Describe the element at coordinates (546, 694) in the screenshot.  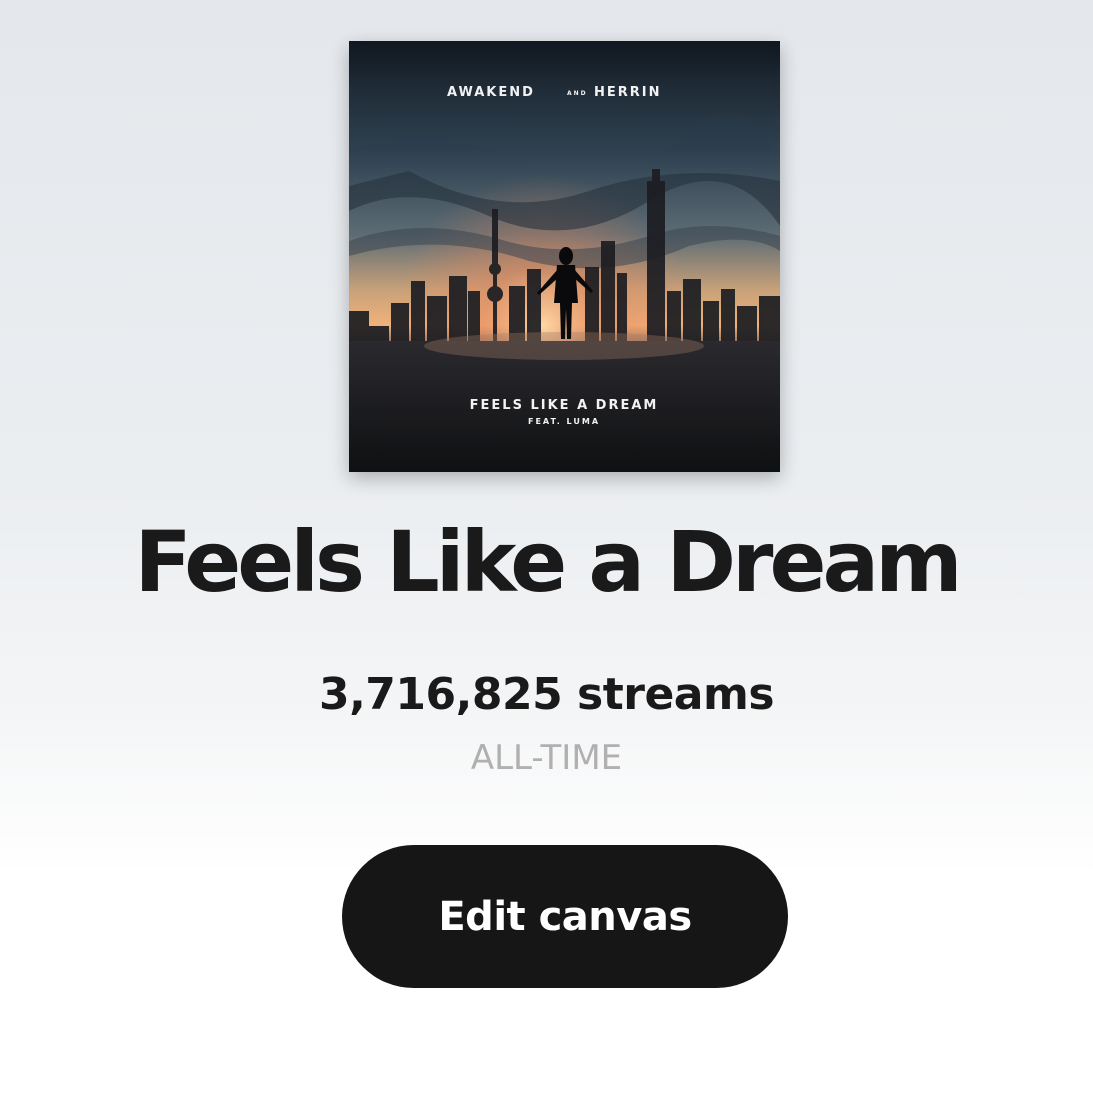
I see `stream-count: 3,716,825 streams` at that location.